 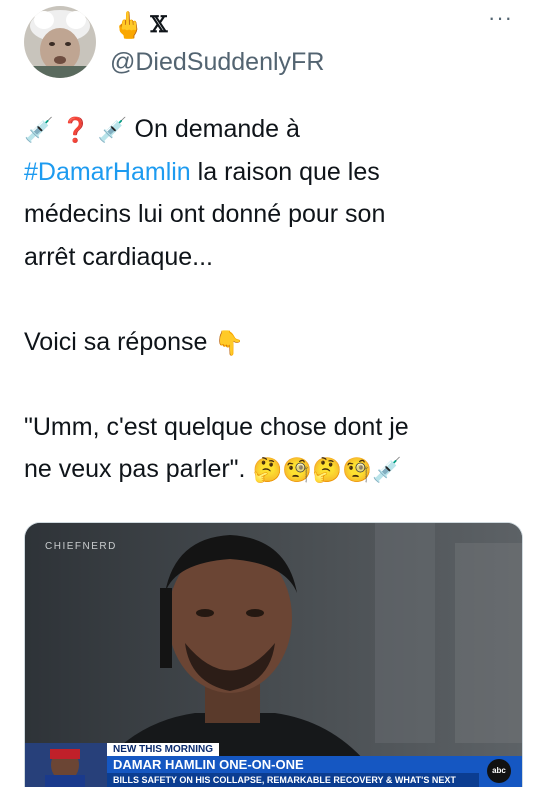 I want to click on tweet-text-segment: On demande à, so click(x=217, y=129).